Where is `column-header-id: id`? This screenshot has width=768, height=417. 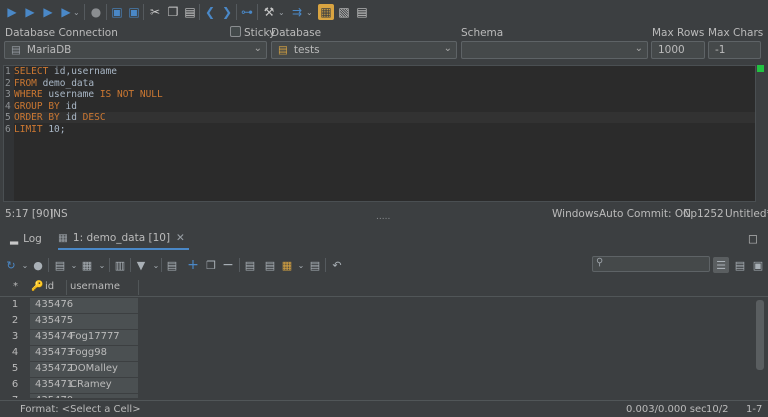 column-header-id: id is located at coordinates (49, 286).